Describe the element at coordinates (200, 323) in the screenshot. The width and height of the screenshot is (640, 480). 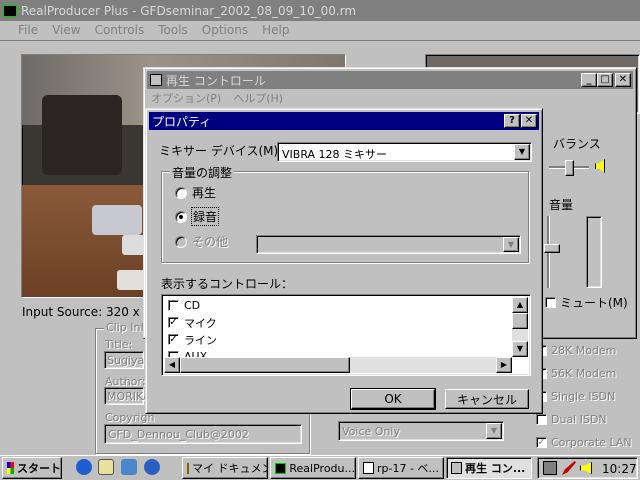
I see `control-mic-label: マイク` at that location.